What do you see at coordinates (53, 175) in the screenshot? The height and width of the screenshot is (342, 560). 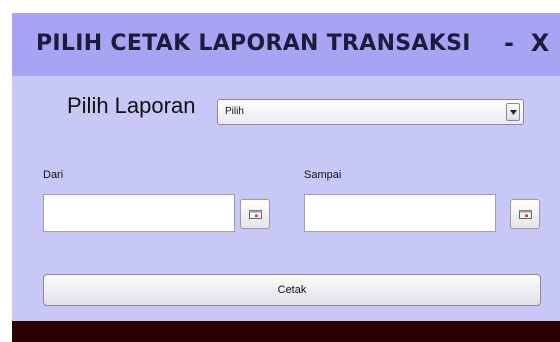 I see `from-label: Dari` at bounding box center [53, 175].